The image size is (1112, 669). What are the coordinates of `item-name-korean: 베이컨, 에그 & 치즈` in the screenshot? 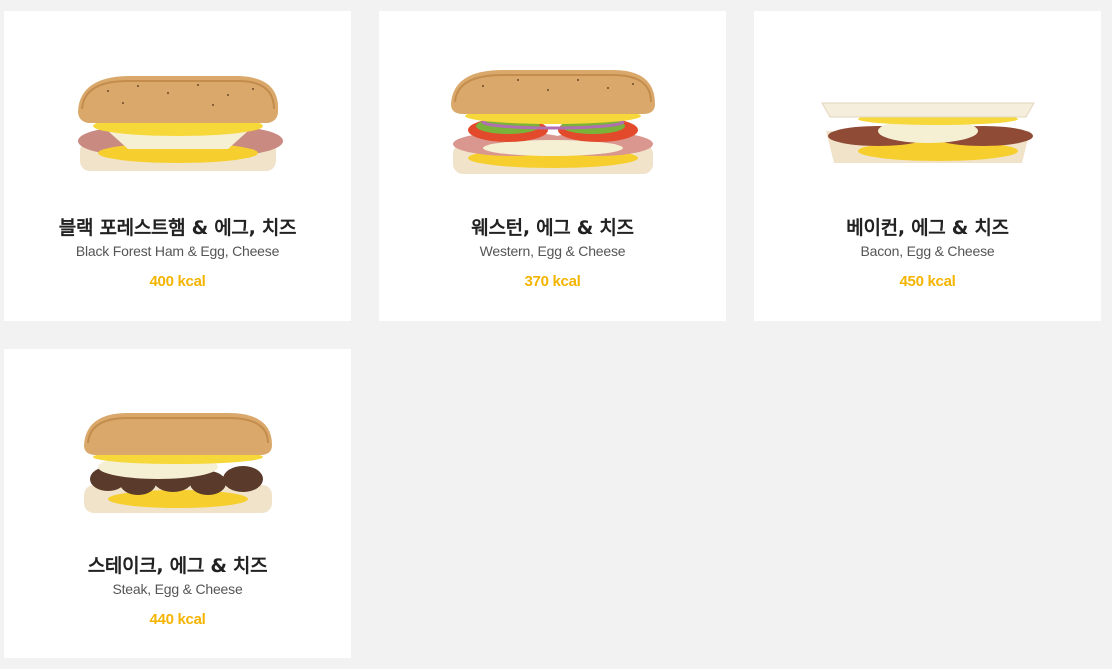 It's located at (927, 228).